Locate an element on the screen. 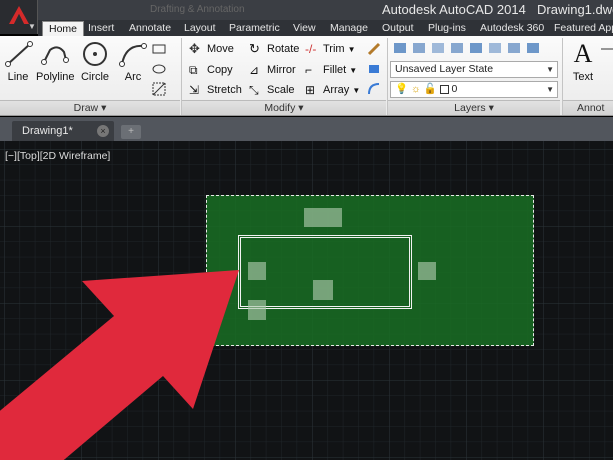 This screenshot has height=460, width=613. copy-button: ⧉ Copy is located at coordinates (211, 70).